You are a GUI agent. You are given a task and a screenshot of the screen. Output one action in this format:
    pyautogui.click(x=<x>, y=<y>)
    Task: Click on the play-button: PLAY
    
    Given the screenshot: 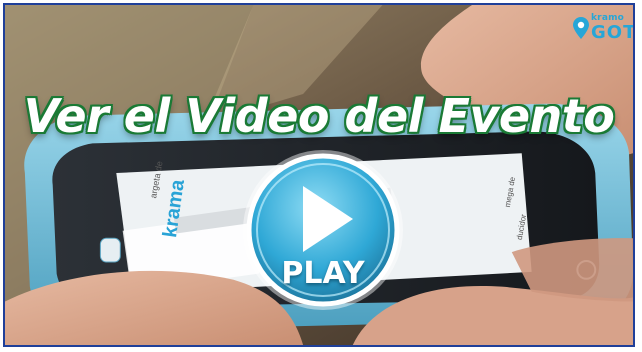 What is the action you would take?
    pyautogui.click(x=323, y=230)
    